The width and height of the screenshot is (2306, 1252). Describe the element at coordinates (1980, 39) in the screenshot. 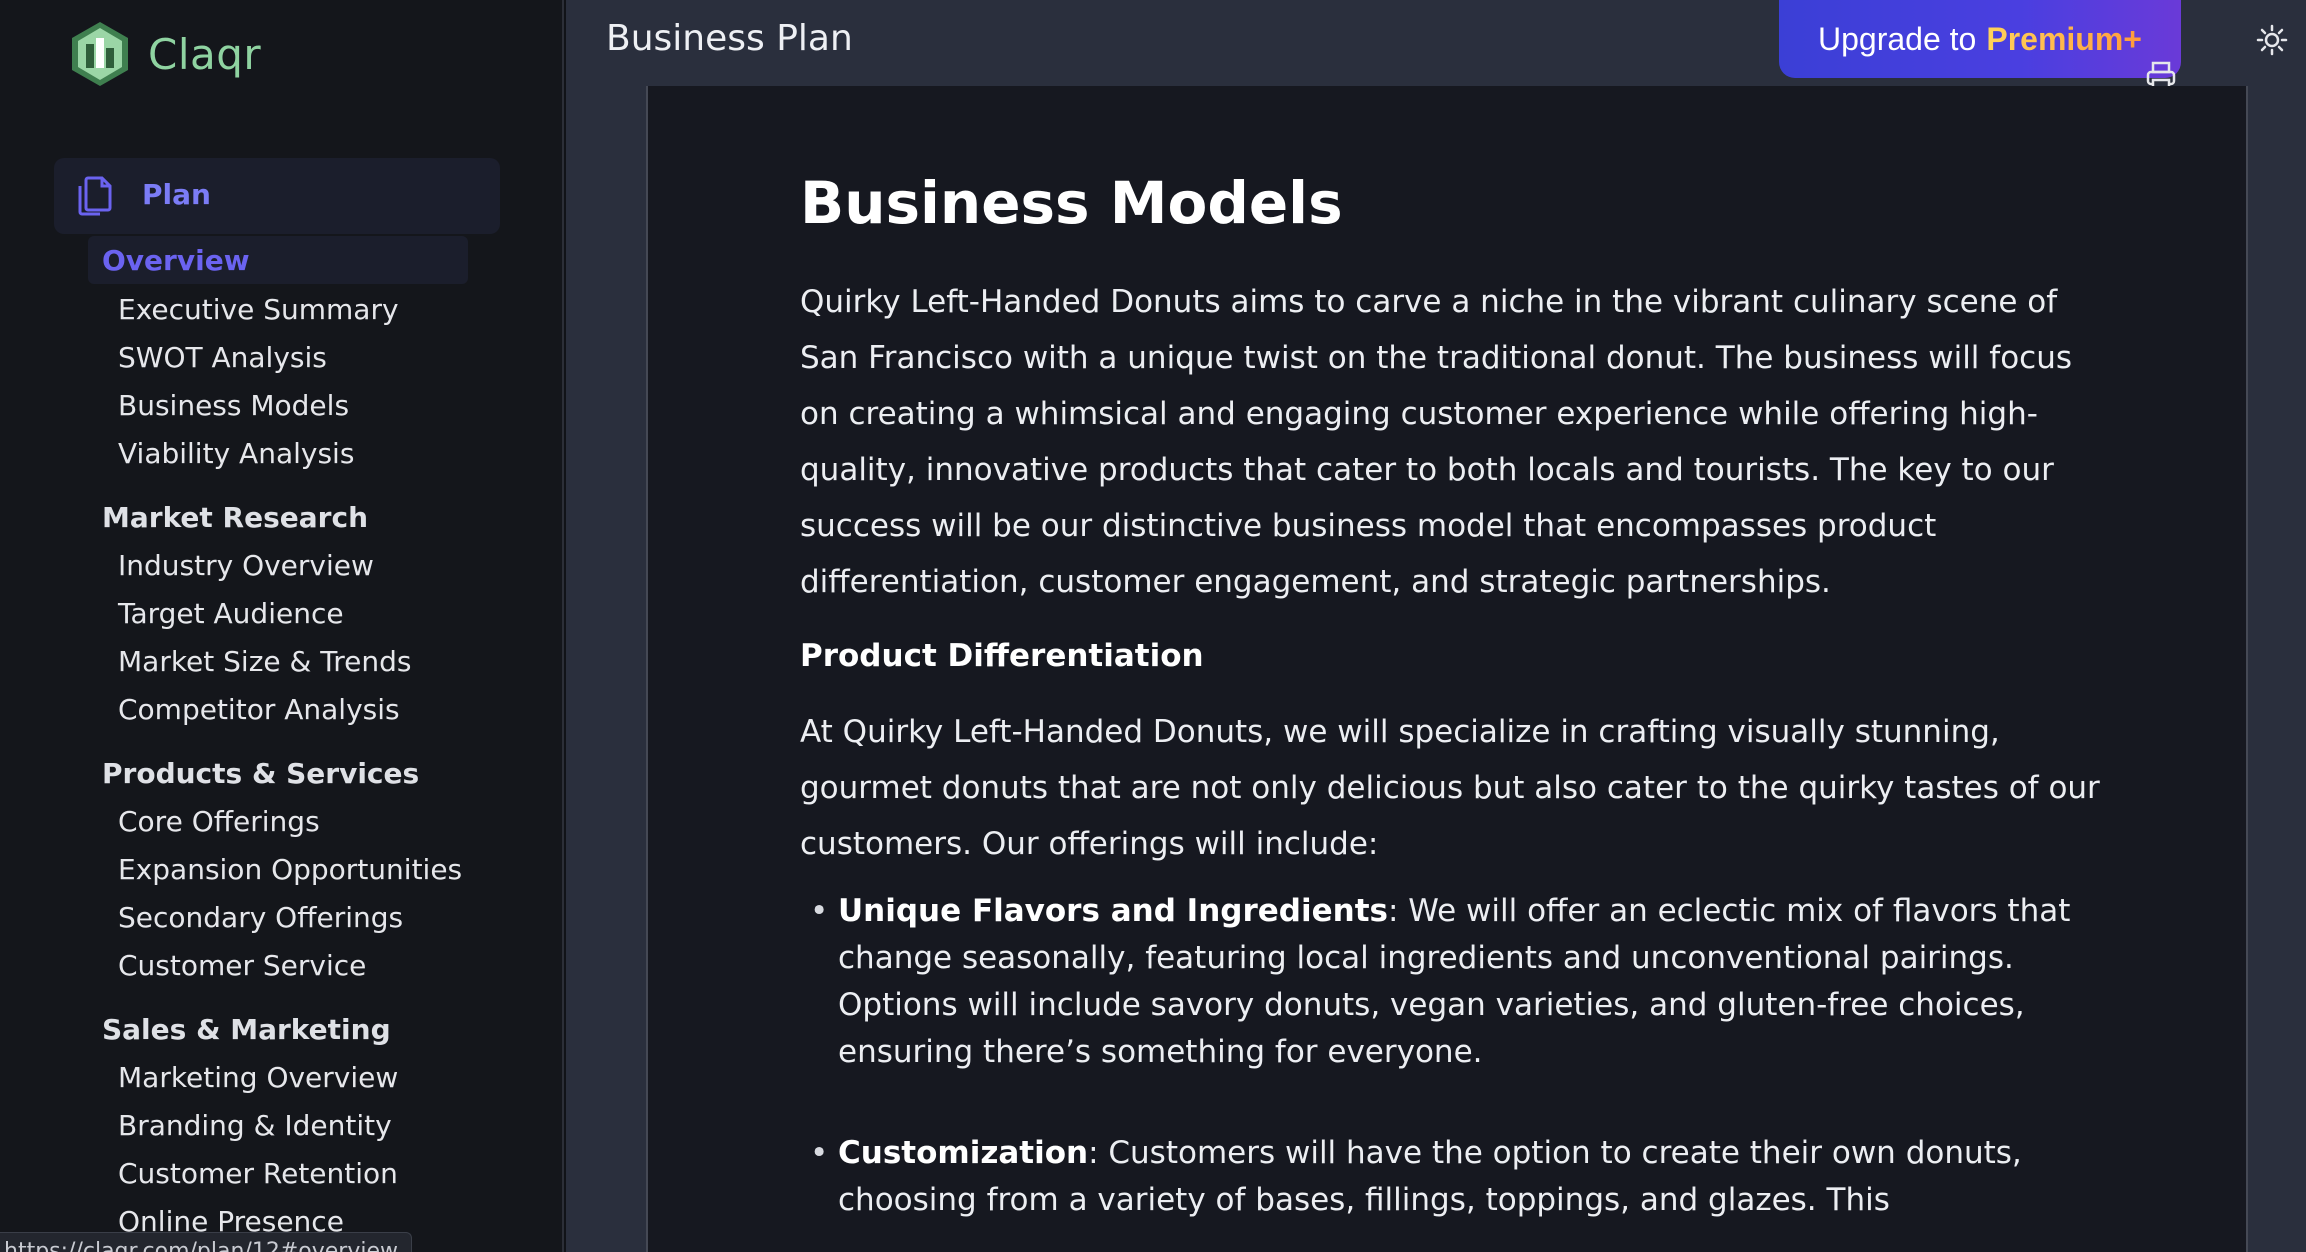

I see `upgrade-premium-button: Upgrade to Premium+` at that location.